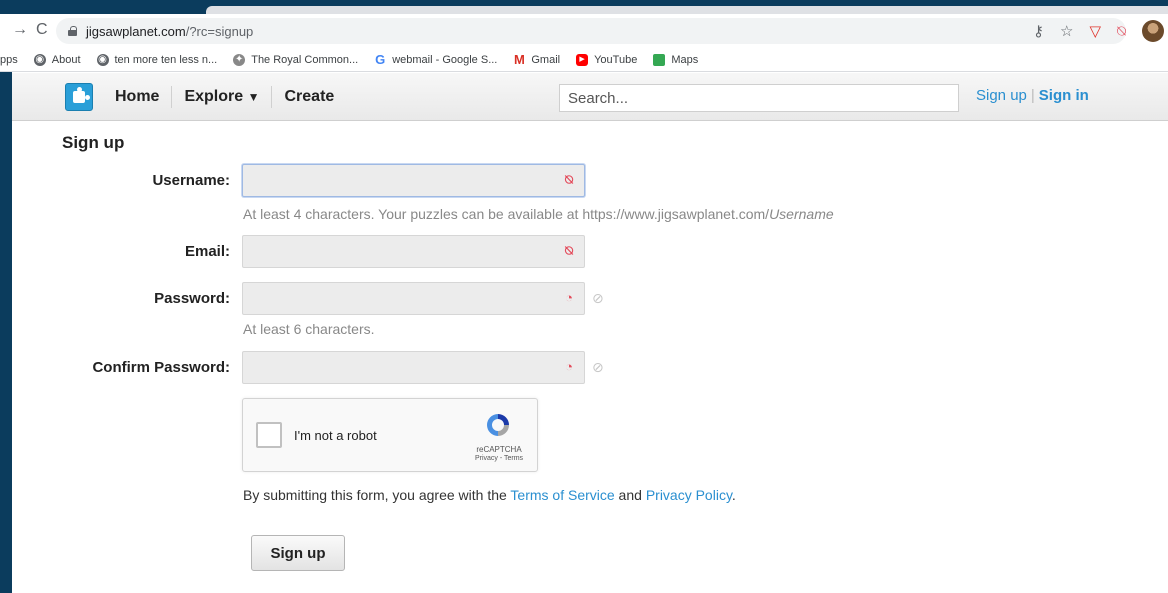  Describe the element at coordinates (309, 97) in the screenshot. I see `nav-create: Create` at that location.